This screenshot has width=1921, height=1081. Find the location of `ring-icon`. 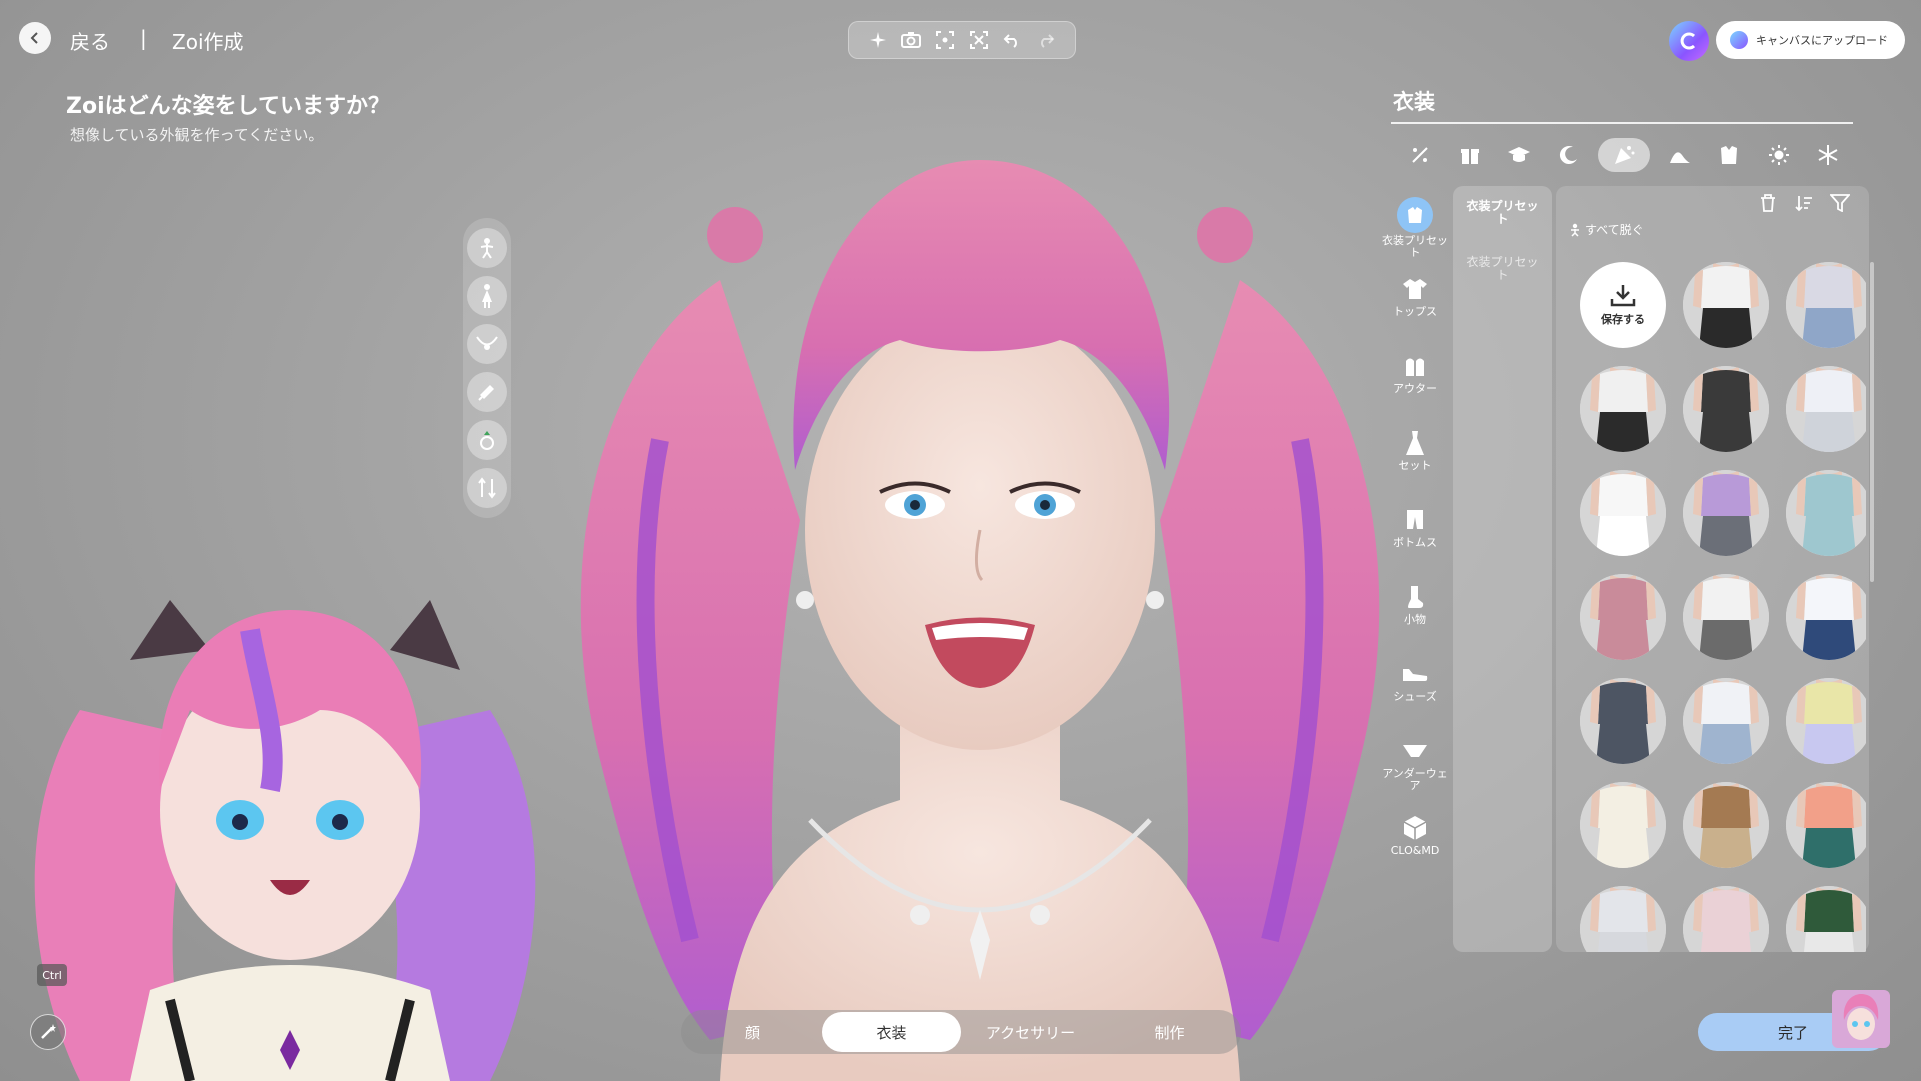

ring-icon is located at coordinates (487, 440).